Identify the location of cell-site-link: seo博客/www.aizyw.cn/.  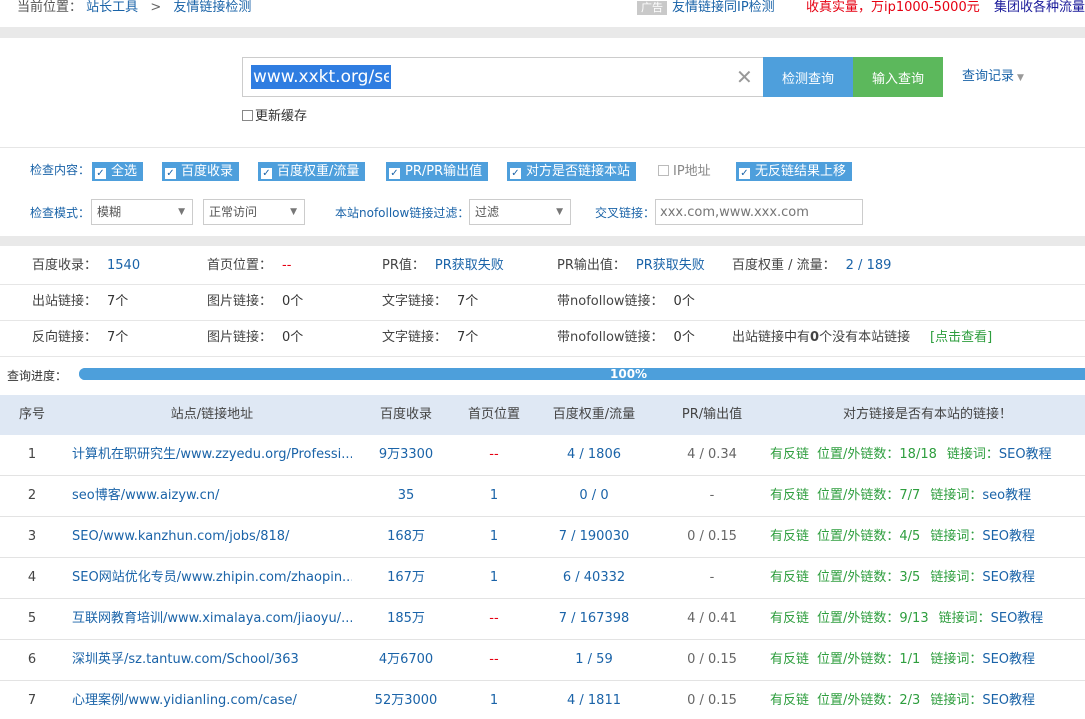
(212, 496).